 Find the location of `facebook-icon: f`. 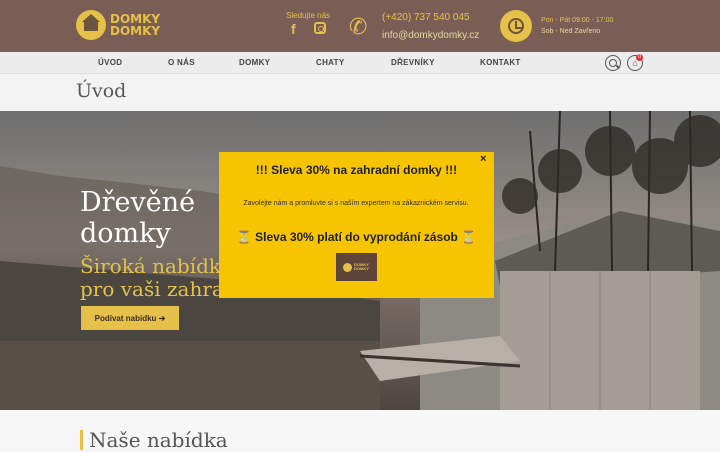

facebook-icon: f is located at coordinates (293, 29).